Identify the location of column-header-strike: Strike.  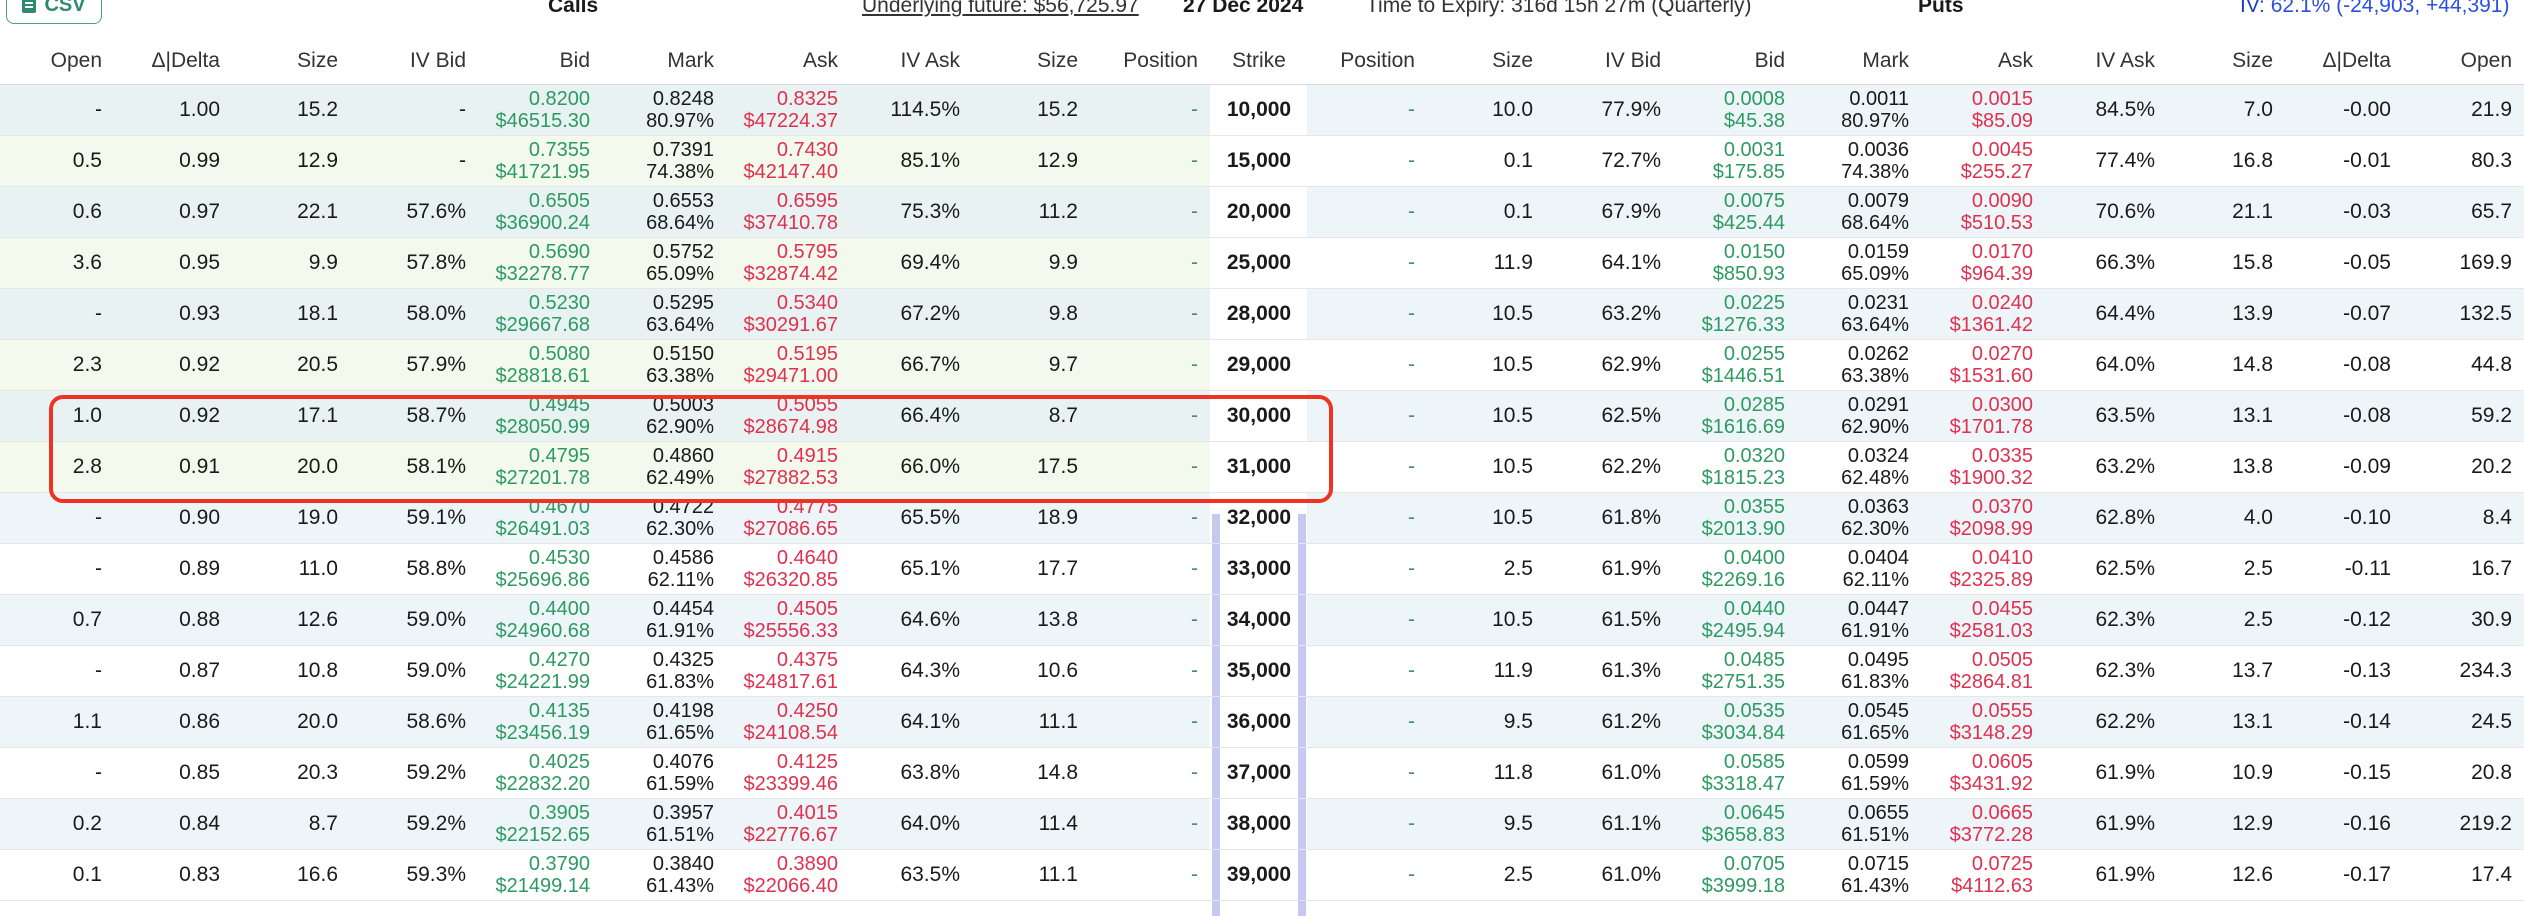
(1259, 61).